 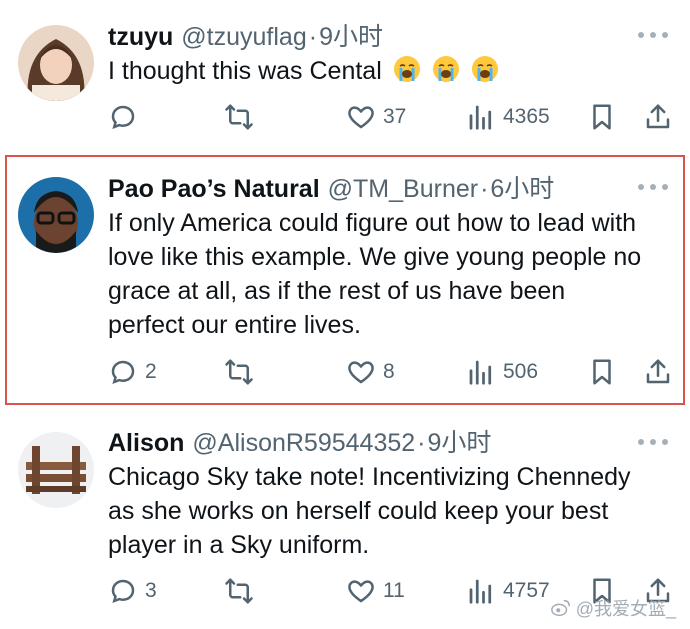 What do you see at coordinates (303, 443) in the screenshot?
I see `author-handle: @AlisonR59544352` at bounding box center [303, 443].